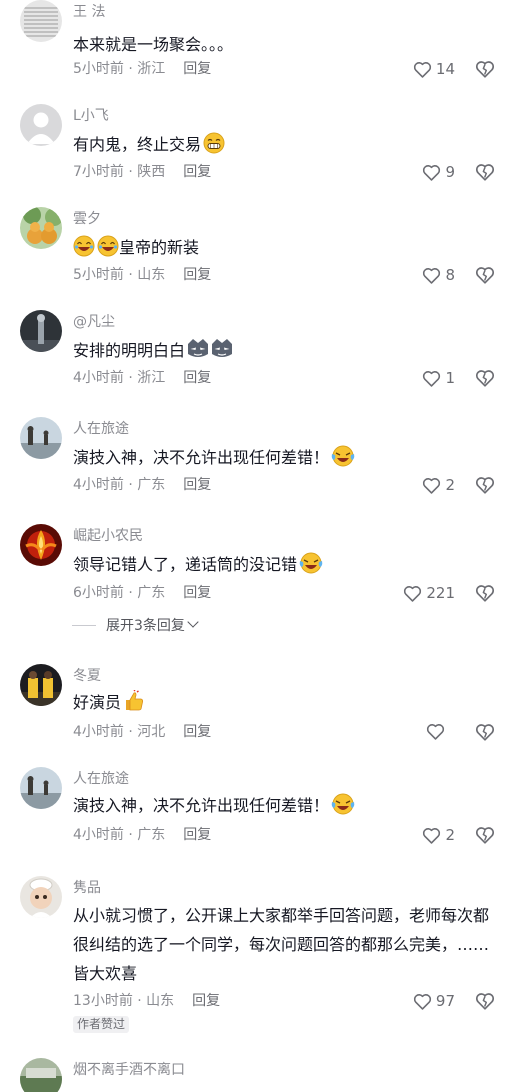  What do you see at coordinates (142, 69) in the screenshot?
I see `comment-meta: 5小时前 · 浙江 回复` at bounding box center [142, 69].